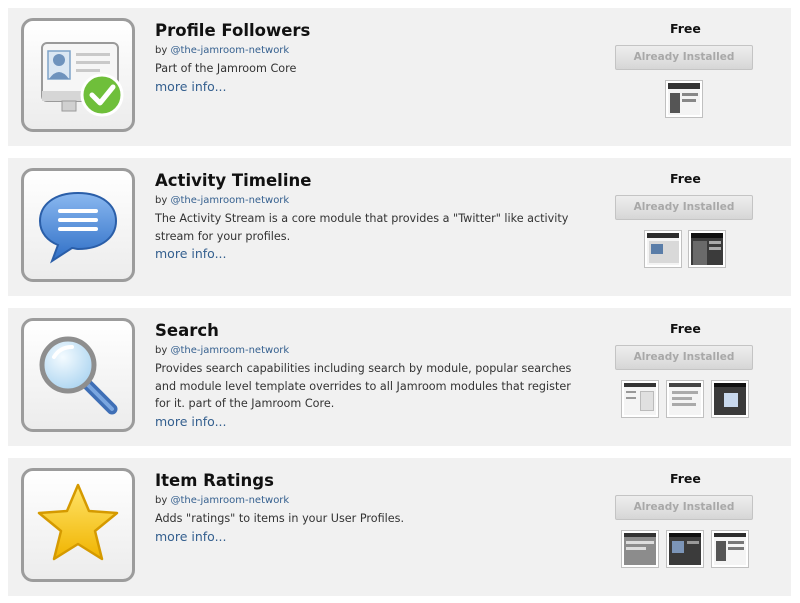 The image size is (800, 603). What do you see at coordinates (226, 68) in the screenshot?
I see `description-text: Part of the Jamroom Core` at bounding box center [226, 68].